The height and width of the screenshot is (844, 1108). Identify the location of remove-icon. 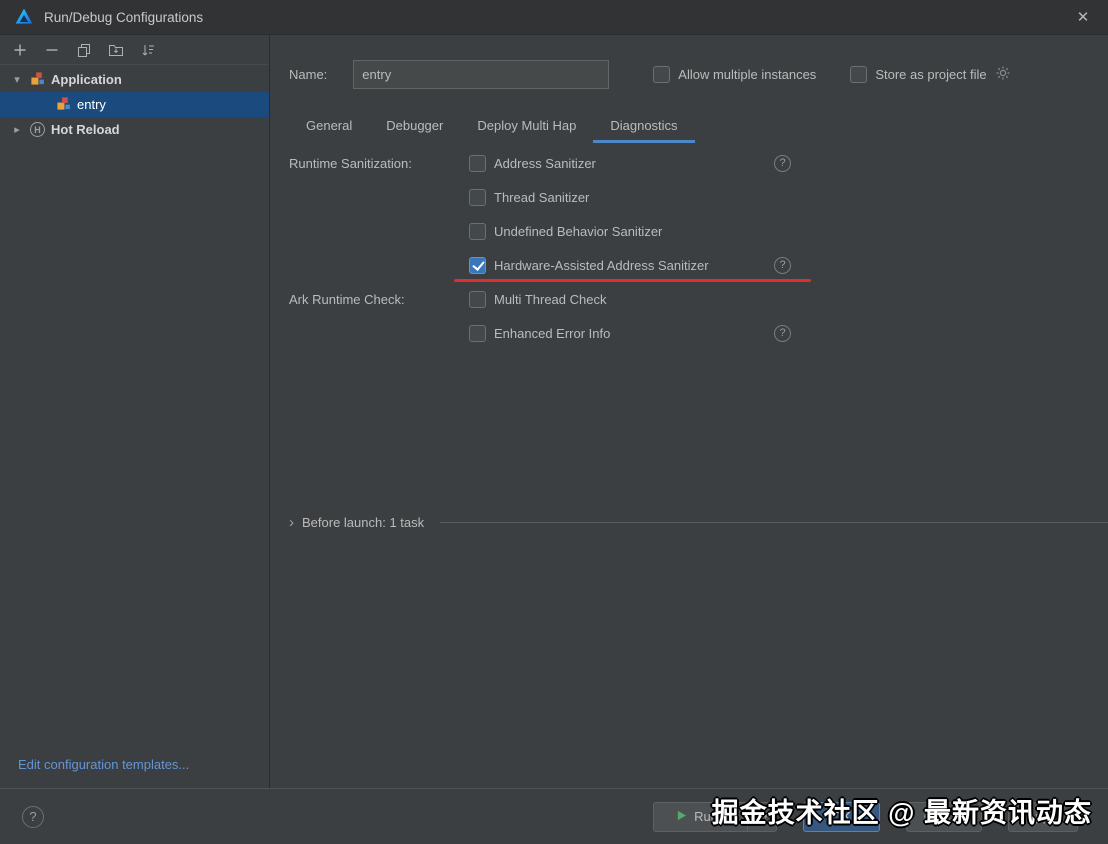
(52, 50).